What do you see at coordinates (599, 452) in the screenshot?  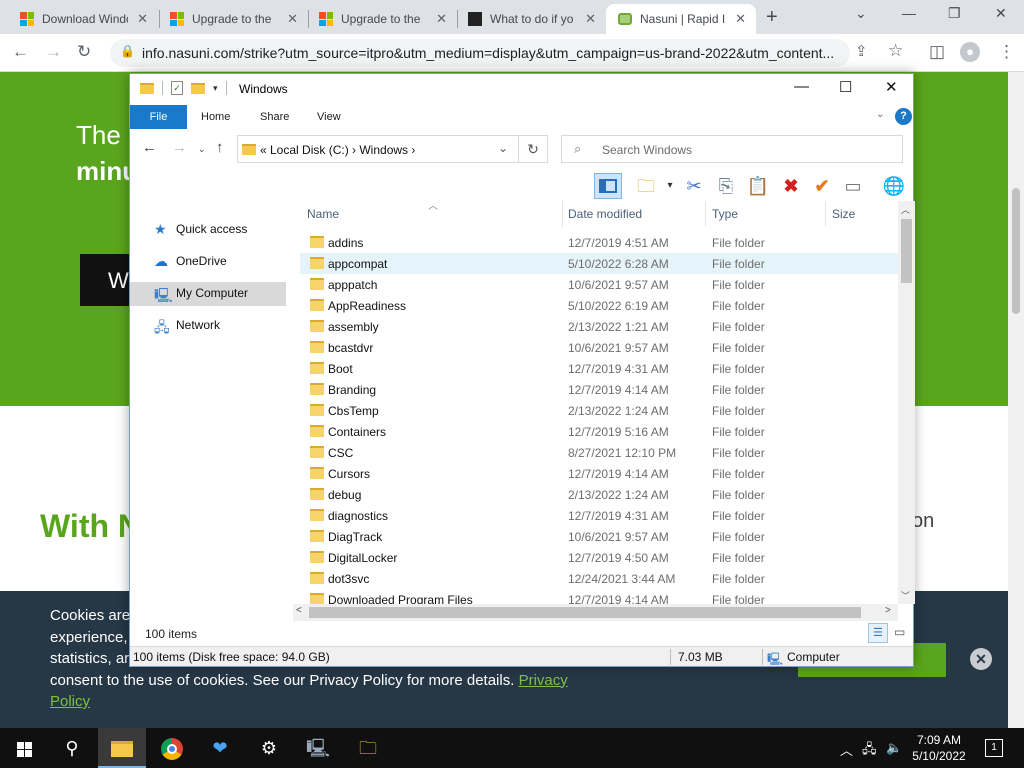 I see `file-row: CSC 8/27/2021 12:10 PM File folder` at bounding box center [599, 452].